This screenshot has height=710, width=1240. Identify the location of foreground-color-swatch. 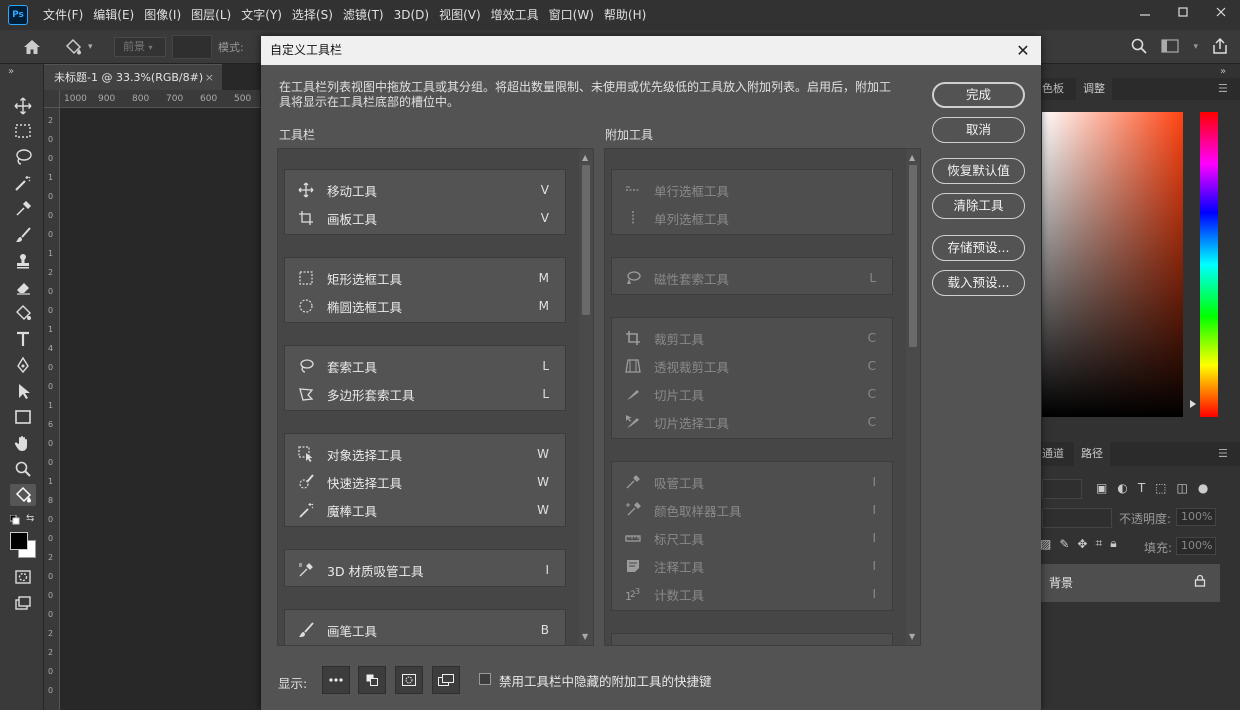
(19, 541).